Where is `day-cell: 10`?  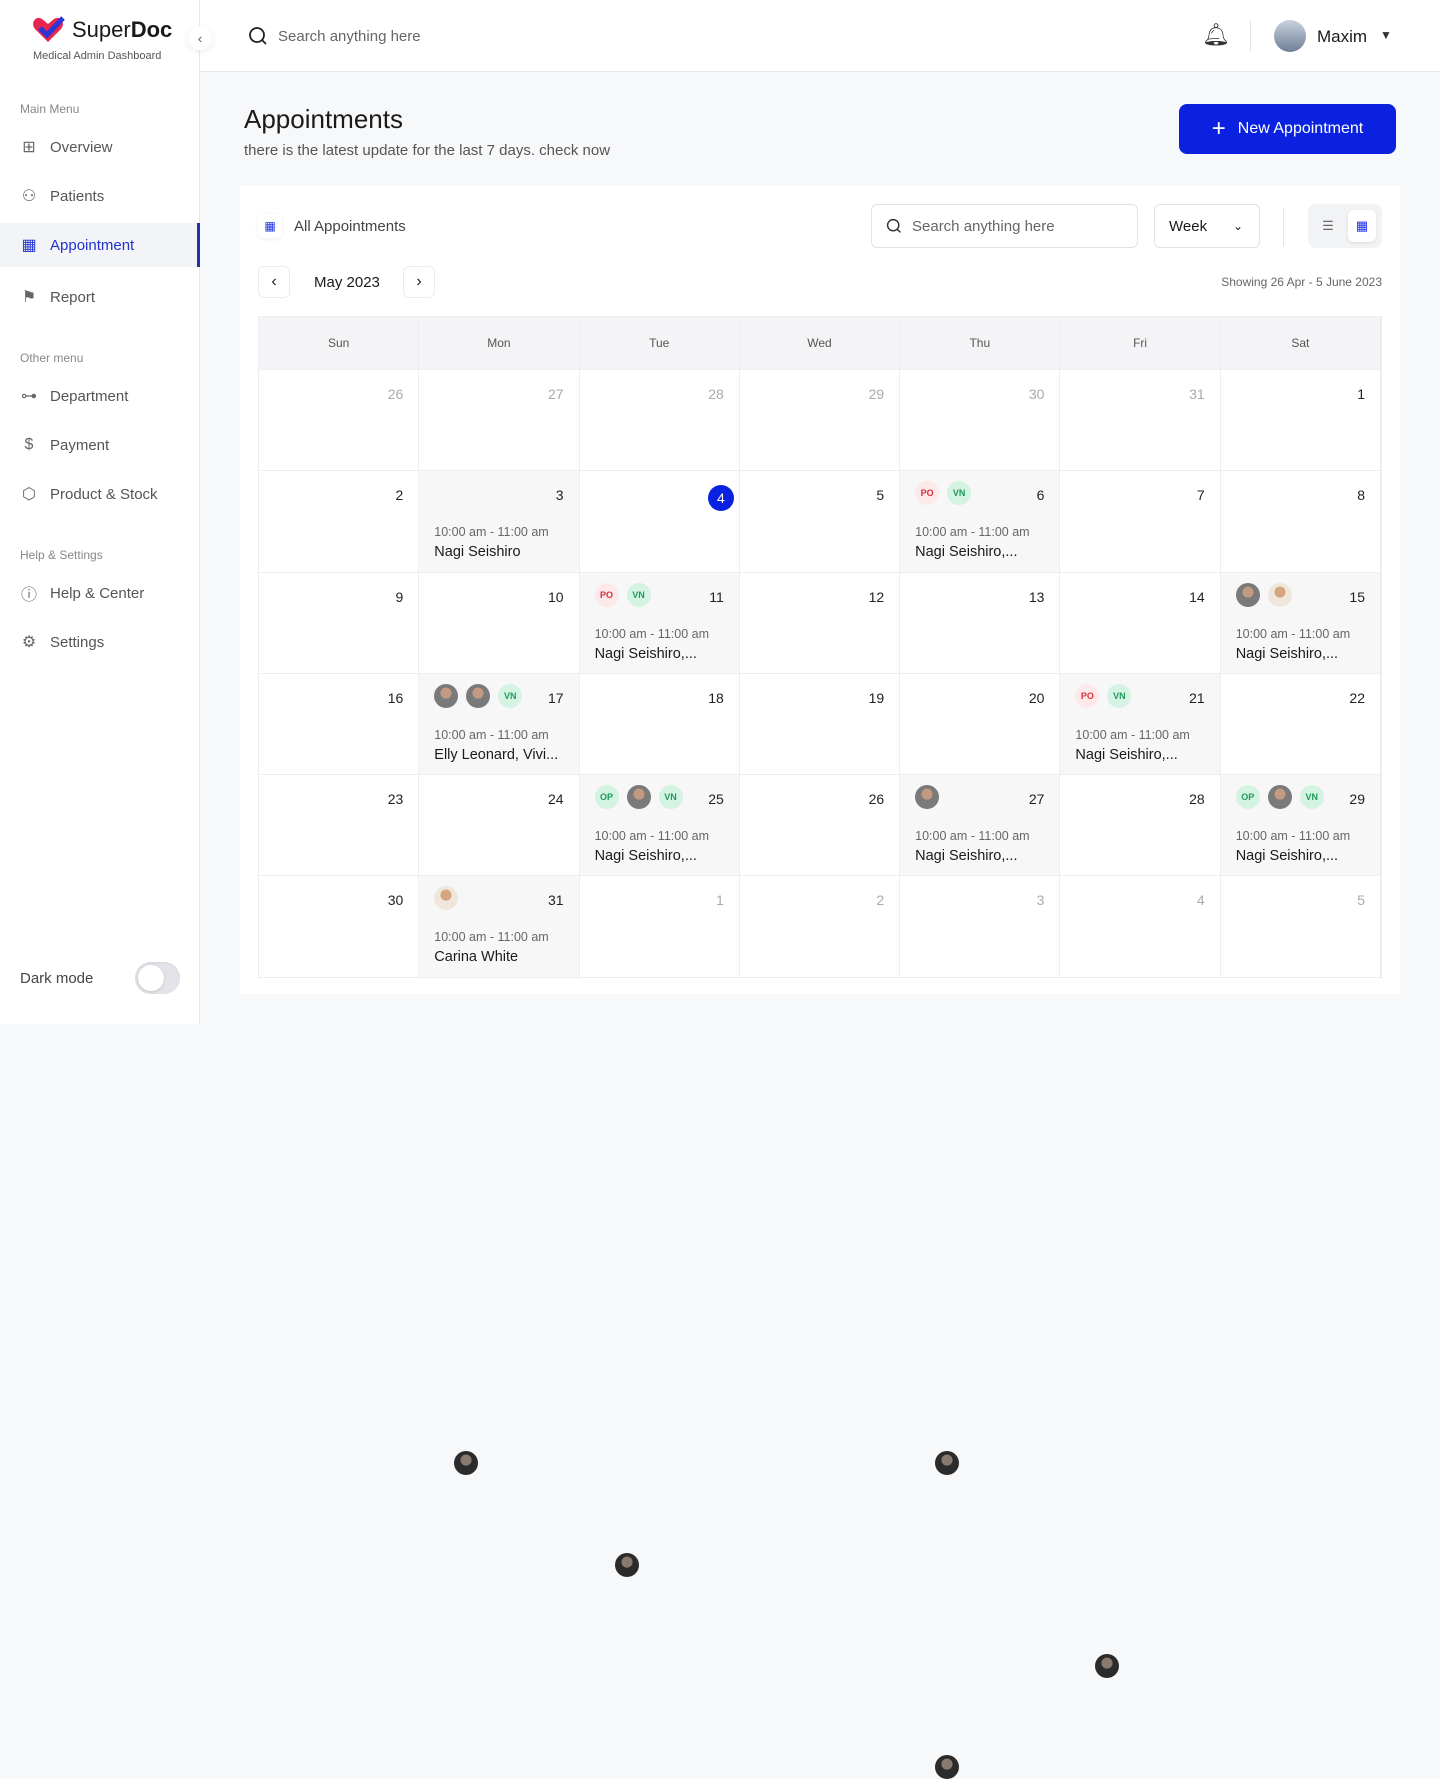 day-cell: 10 is located at coordinates (499, 622).